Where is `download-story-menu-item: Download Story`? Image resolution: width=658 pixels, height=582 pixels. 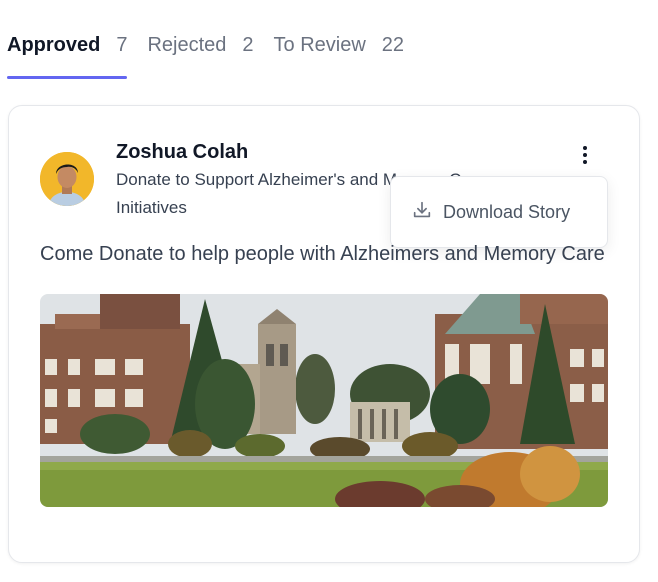 download-story-menu-item: Download Story is located at coordinates (480, 212).